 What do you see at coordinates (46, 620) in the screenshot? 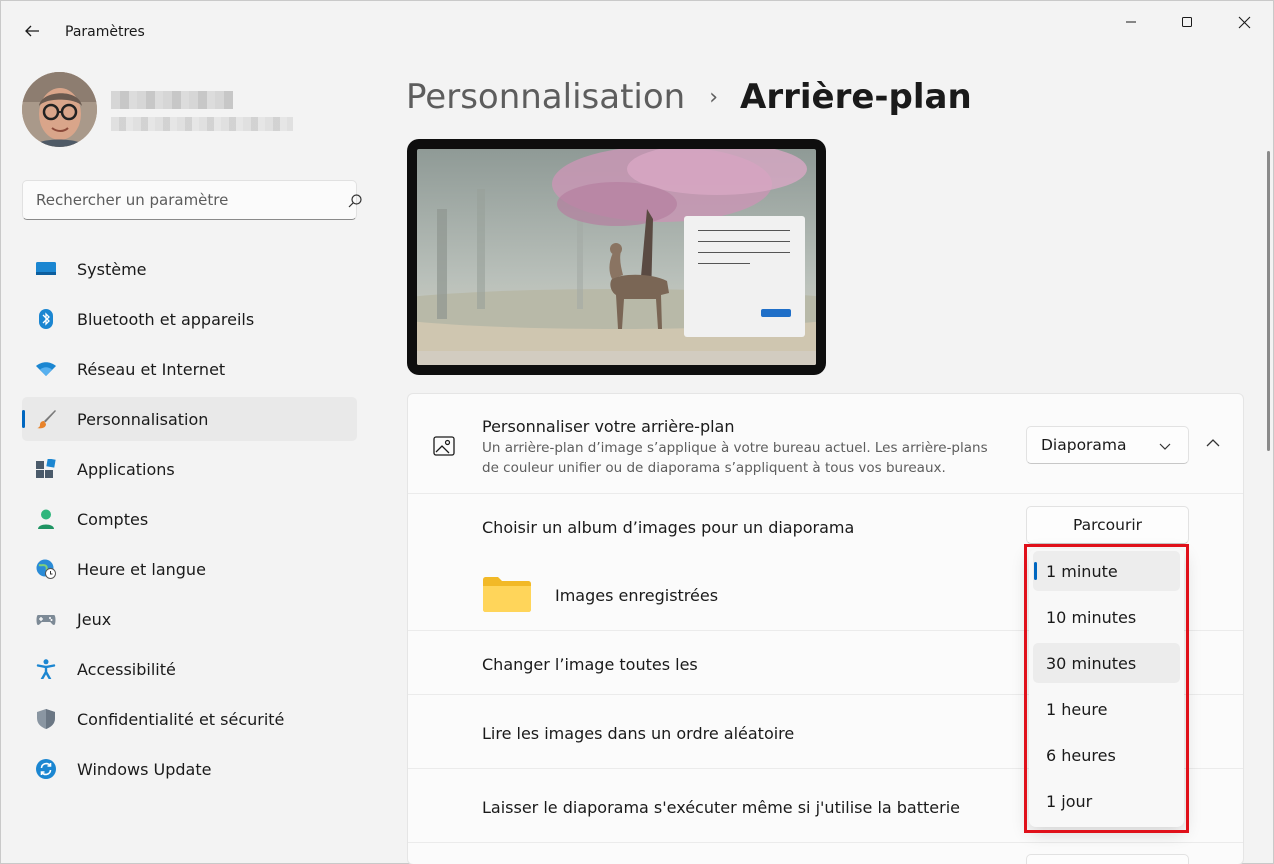
I see `gamepad-icon` at bounding box center [46, 620].